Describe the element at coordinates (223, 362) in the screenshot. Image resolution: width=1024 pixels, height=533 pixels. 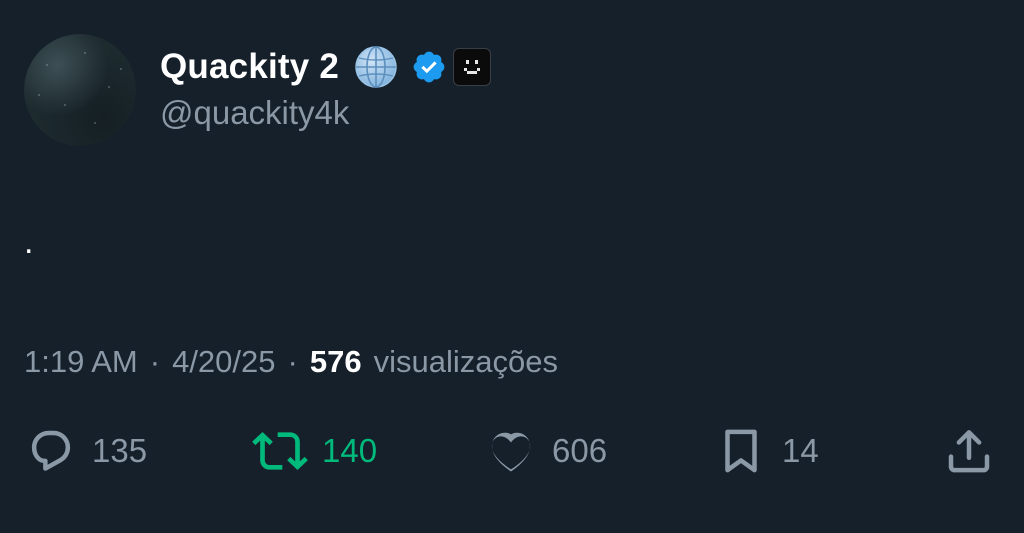
I see `tweet-date: 4/20/25` at that location.